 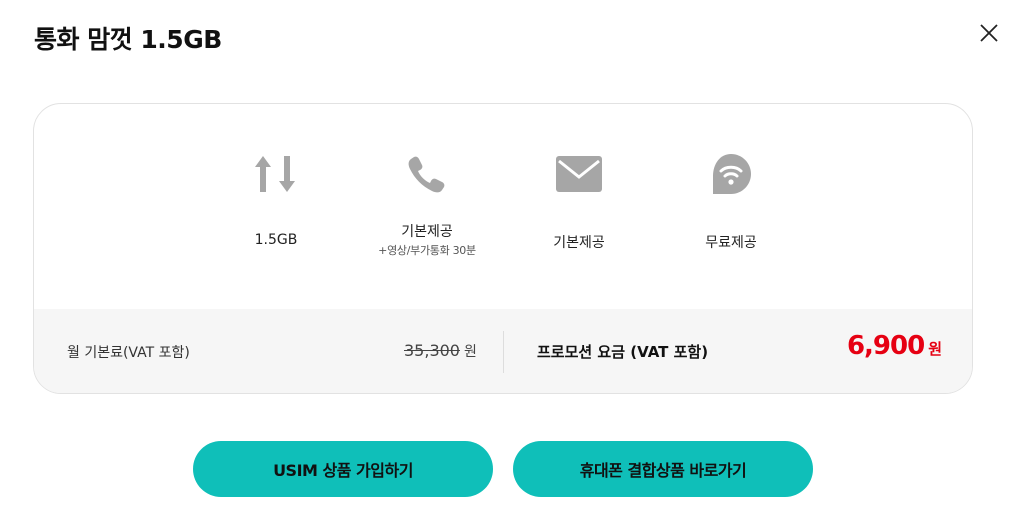 What do you see at coordinates (427, 250) in the screenshot?
I see `feature-voice-sub: +영상/부가통화 30분` at bounding box center [427, 250].